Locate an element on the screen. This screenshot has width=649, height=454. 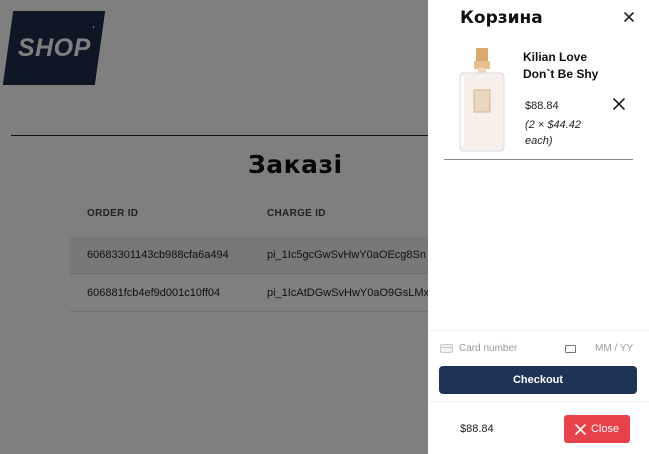
expiry-placeholder: MM / YY is located at coordinates (614, 348).